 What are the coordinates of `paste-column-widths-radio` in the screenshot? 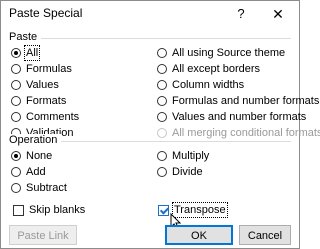 It's located at (162, 85).